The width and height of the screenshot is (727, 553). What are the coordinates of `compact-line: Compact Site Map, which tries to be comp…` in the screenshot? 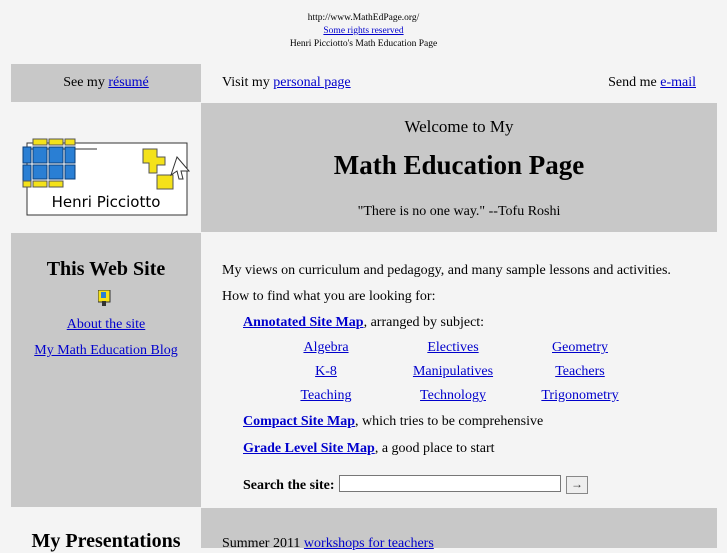 It's located at (393, 422).